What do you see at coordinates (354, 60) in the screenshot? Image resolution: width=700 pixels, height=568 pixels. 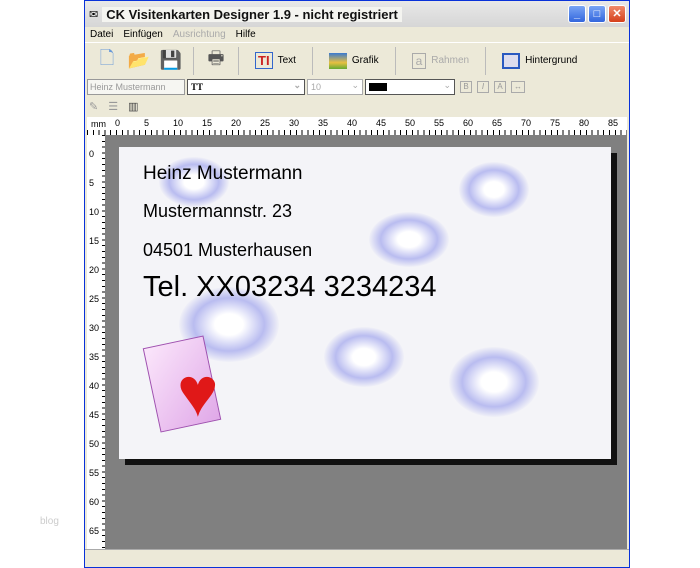 I see `grafik-button: Grafik` at bounding box center [354, 60].